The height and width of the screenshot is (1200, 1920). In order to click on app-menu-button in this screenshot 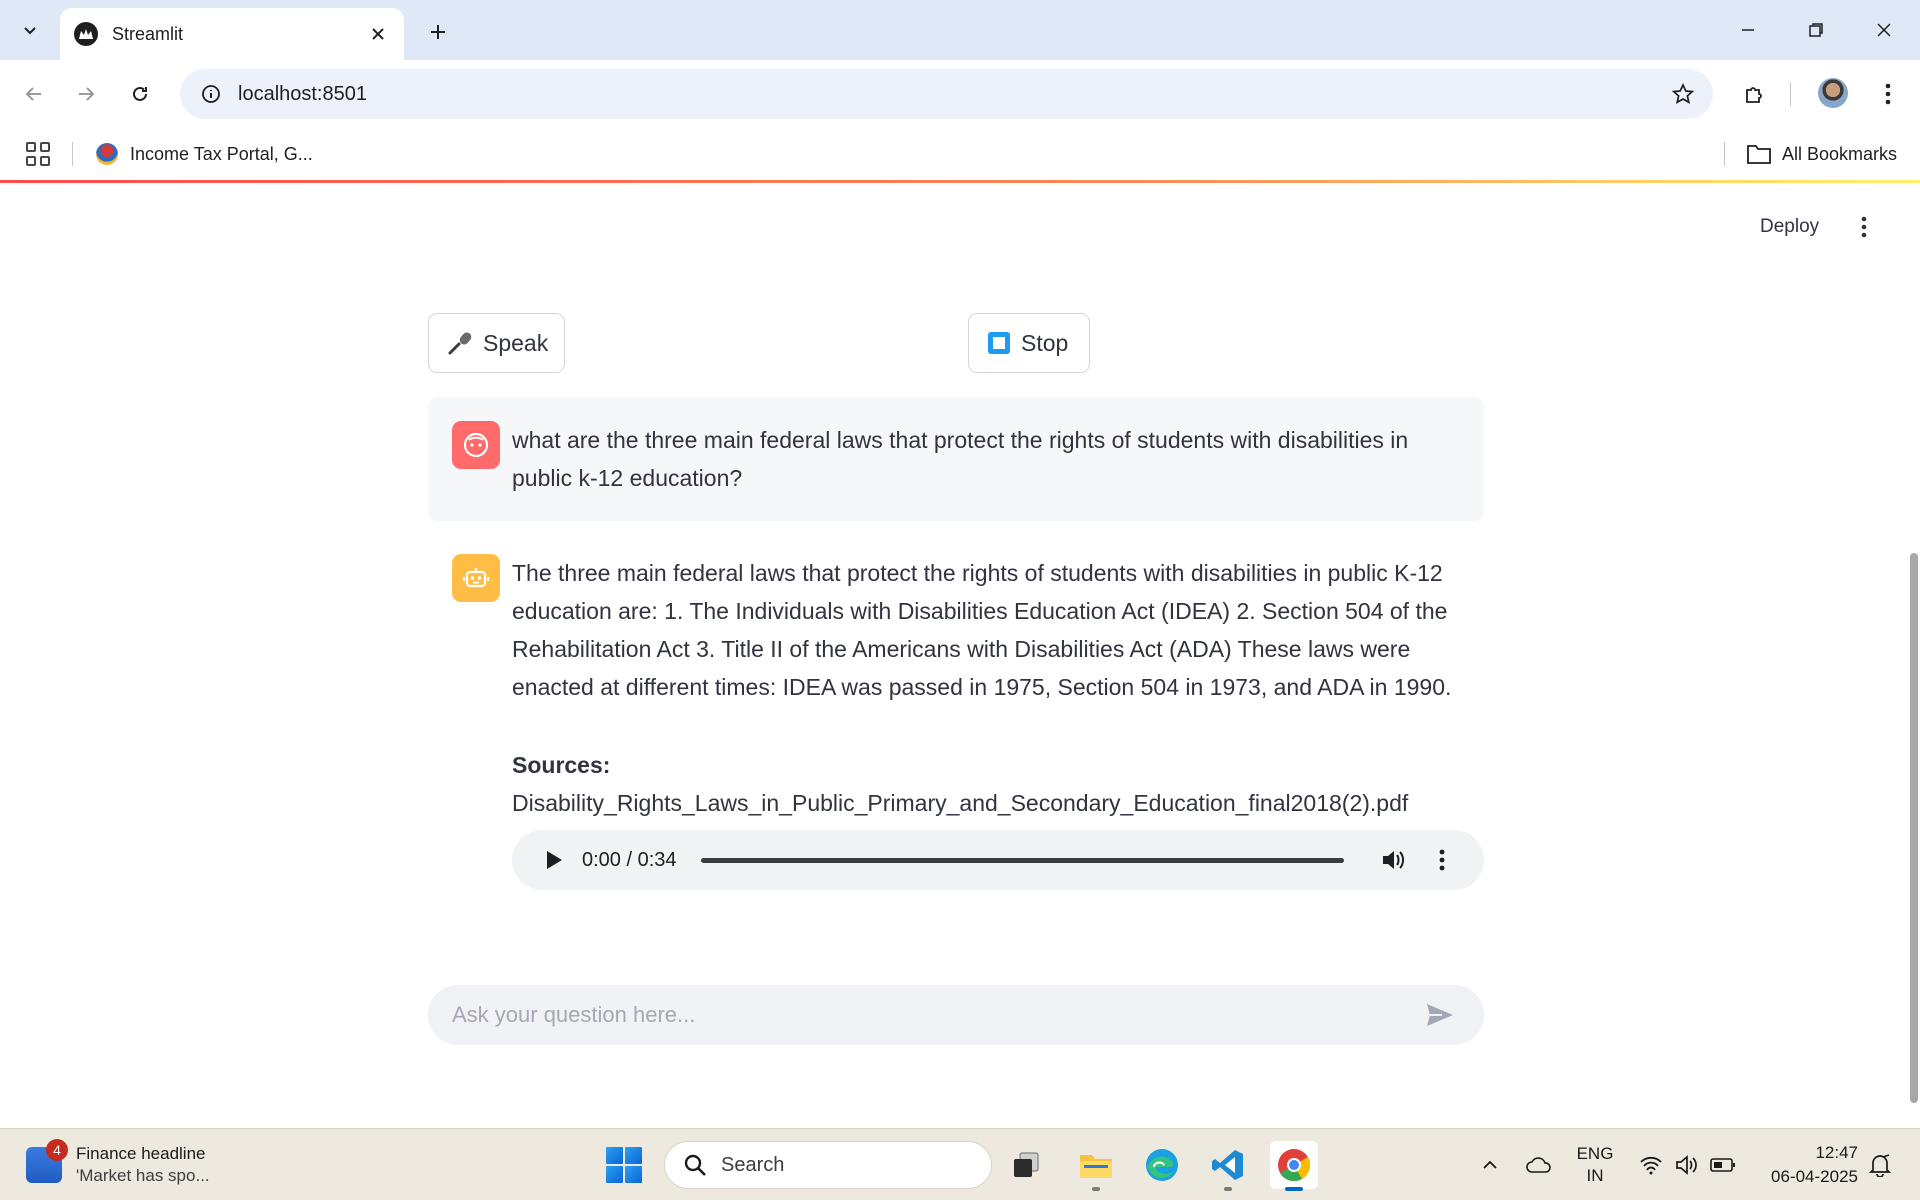, I will do `click(1864, 227)`.